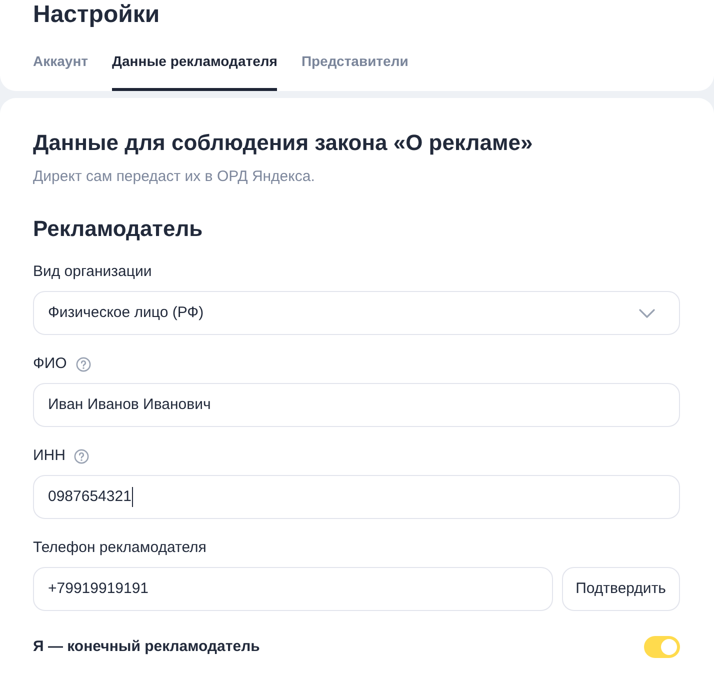 This screenshot has height=683, width=714. Describe the element at coordinates (354, 60) in the screenshot. I see `tab: Представители` at that location.